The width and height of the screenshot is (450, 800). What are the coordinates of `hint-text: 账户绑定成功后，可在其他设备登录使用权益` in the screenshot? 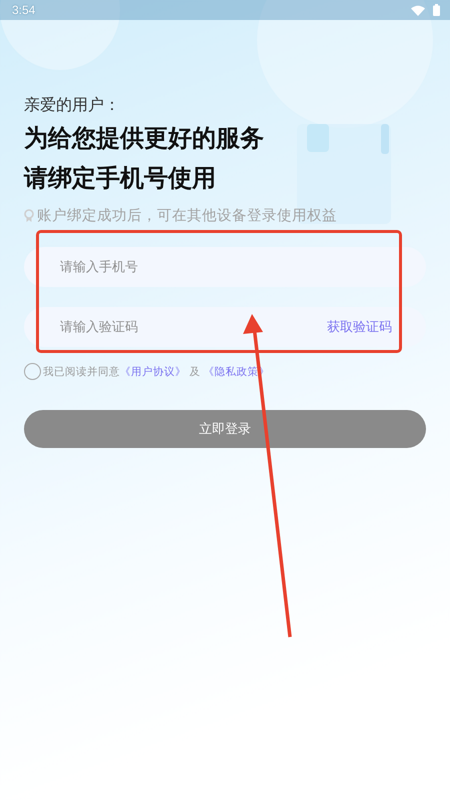 It's located at (187, 215).